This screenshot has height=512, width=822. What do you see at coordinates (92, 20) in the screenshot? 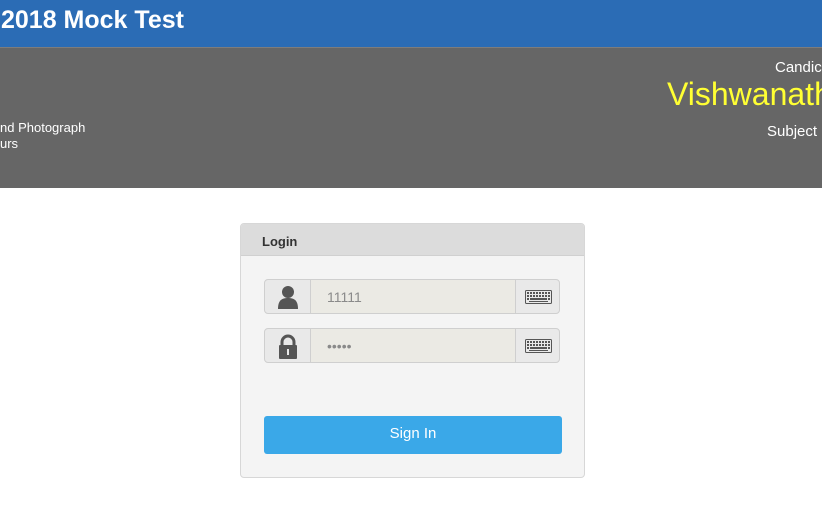
I see `exam-title: 2018 Mock Test` at bounding box center [92, 20].